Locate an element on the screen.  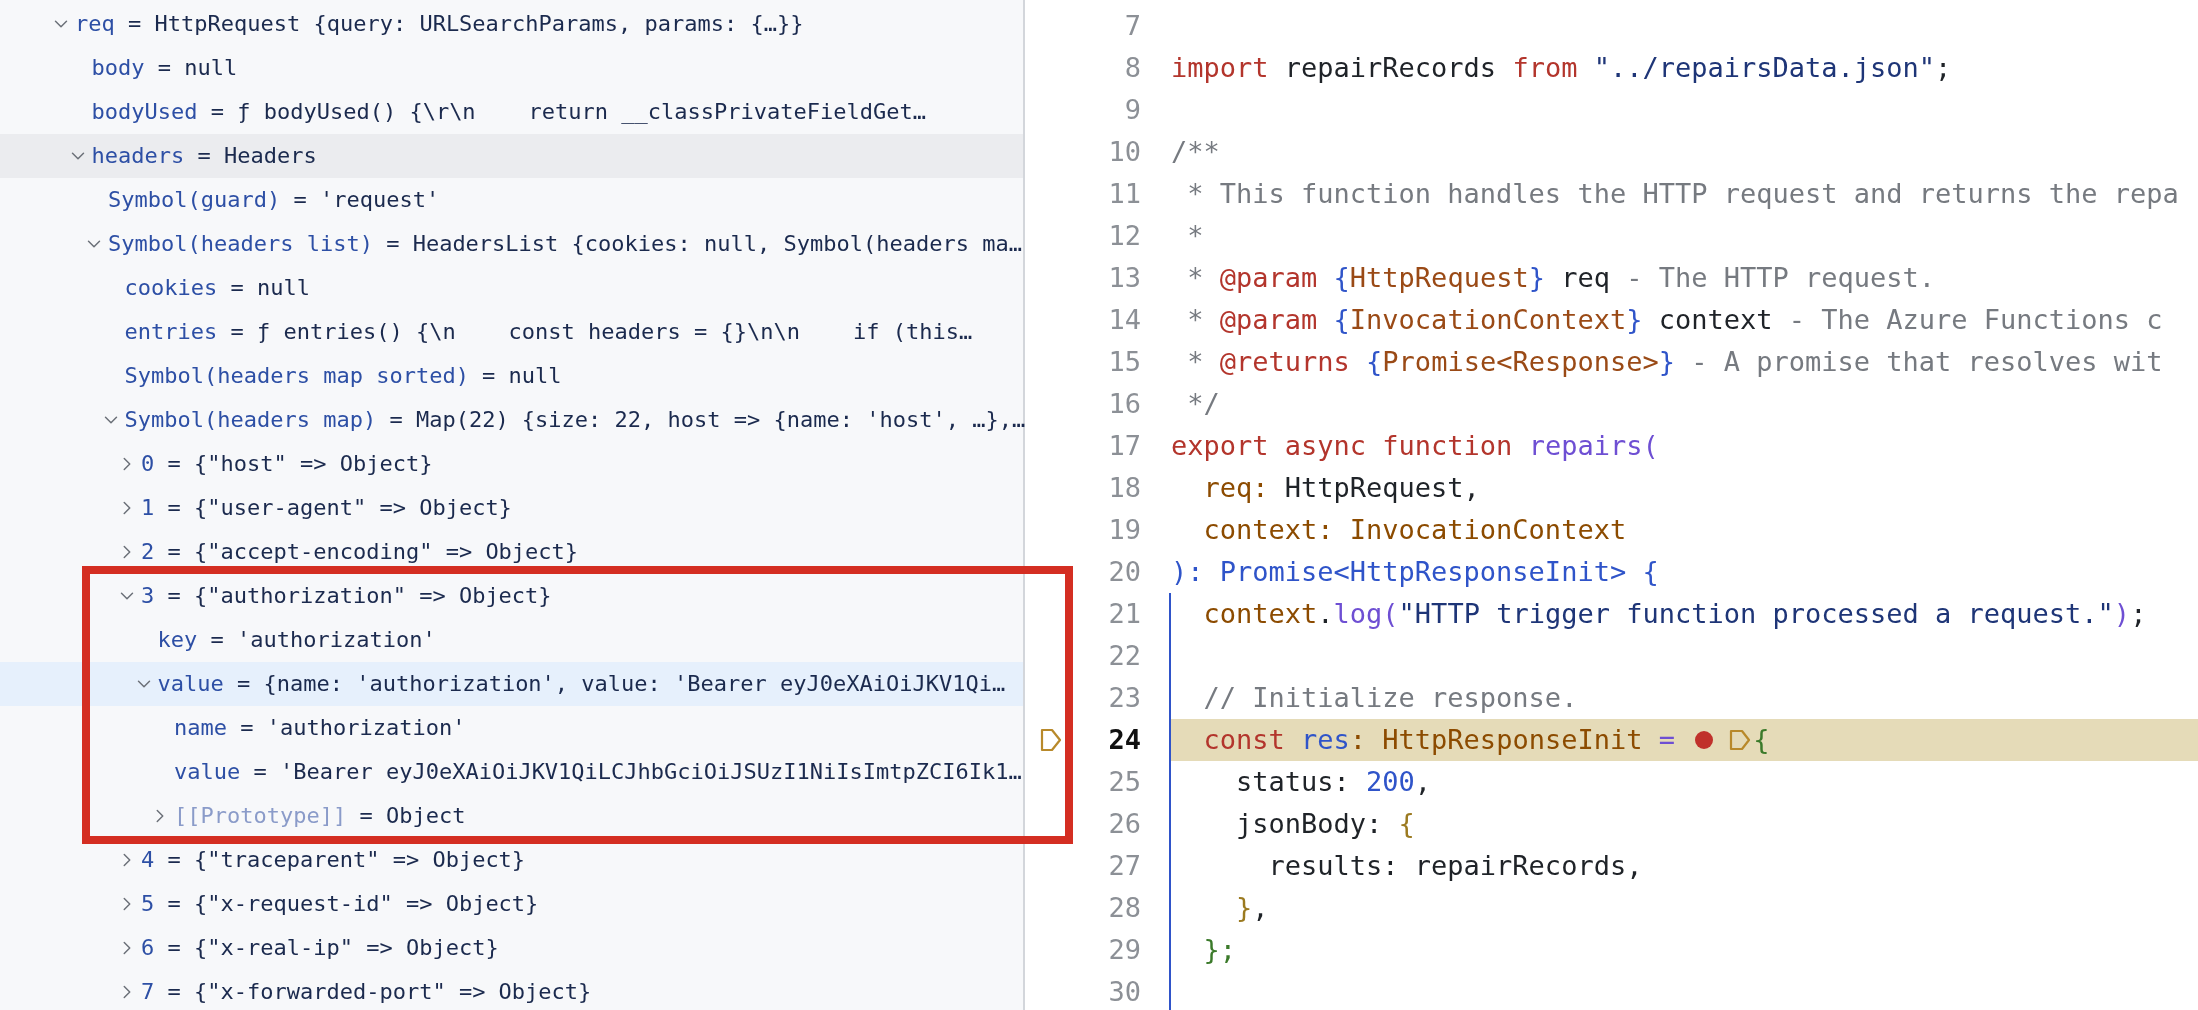
variable-name: key is located at coordinates (177, 640).